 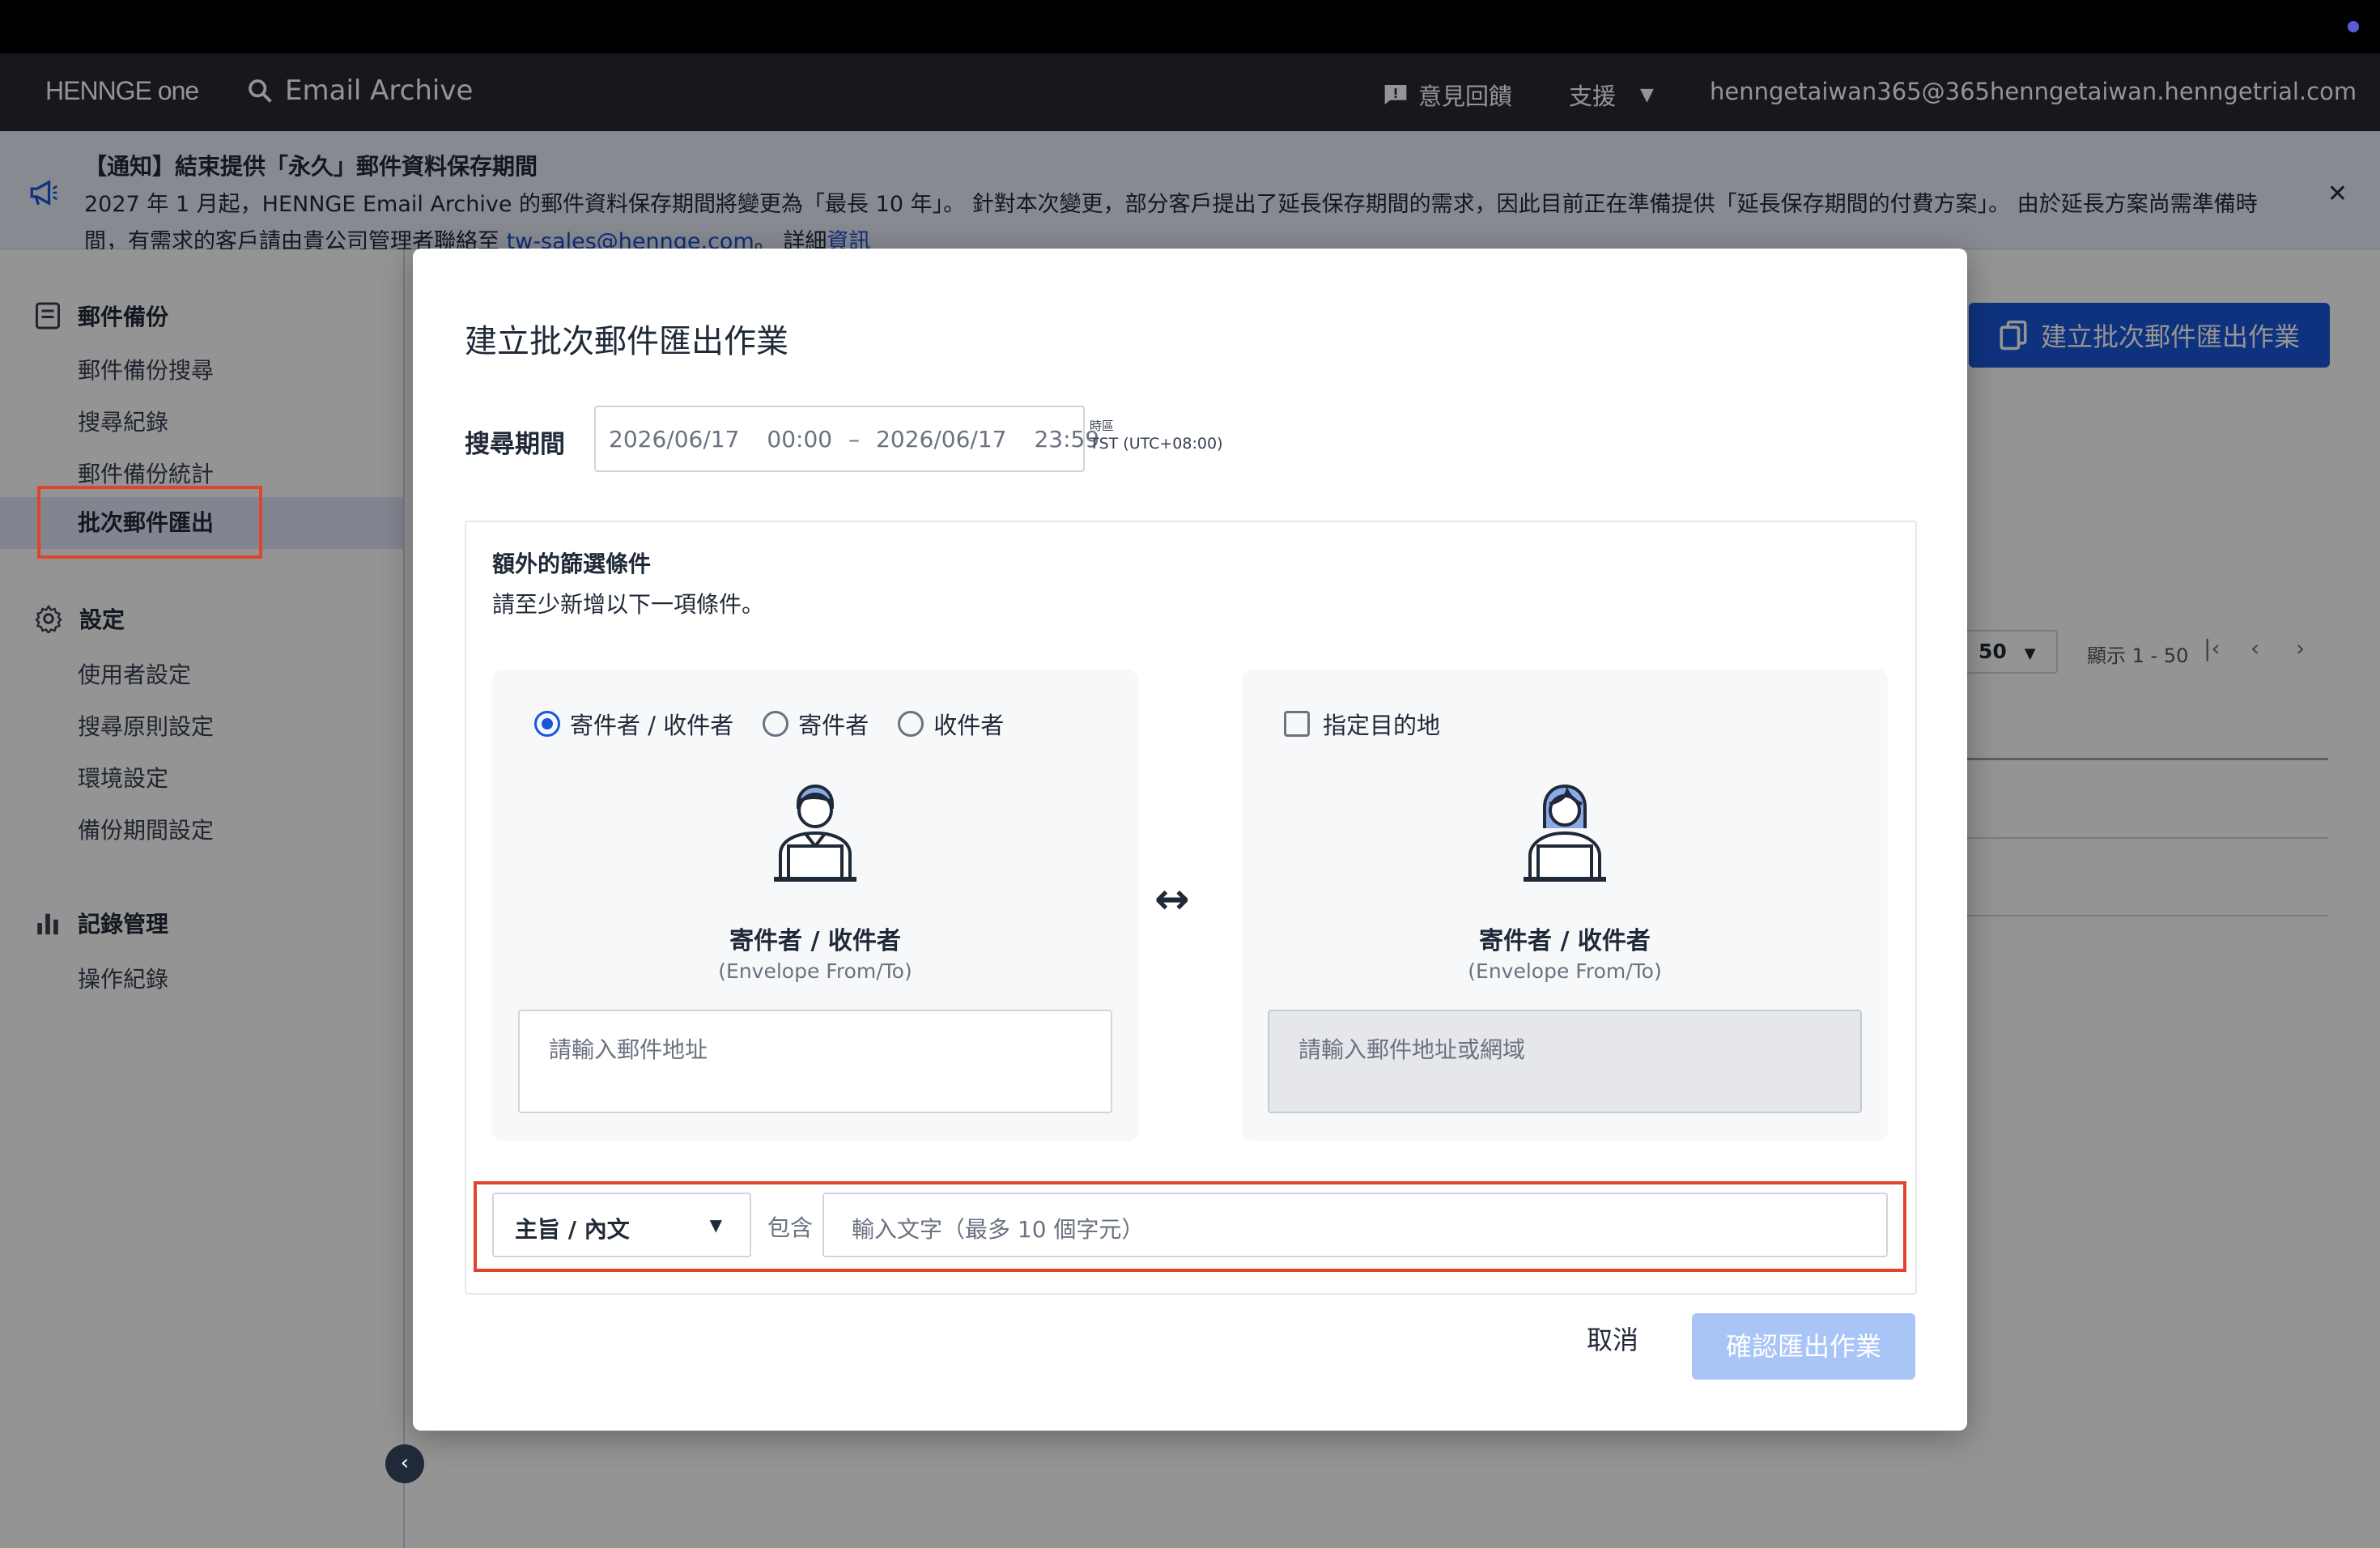 What do you see at coordinates (815, 1061) in the screenshot?
I see `email-address-input: 請輸入郵件地址` at bounding box center [815, 1061].